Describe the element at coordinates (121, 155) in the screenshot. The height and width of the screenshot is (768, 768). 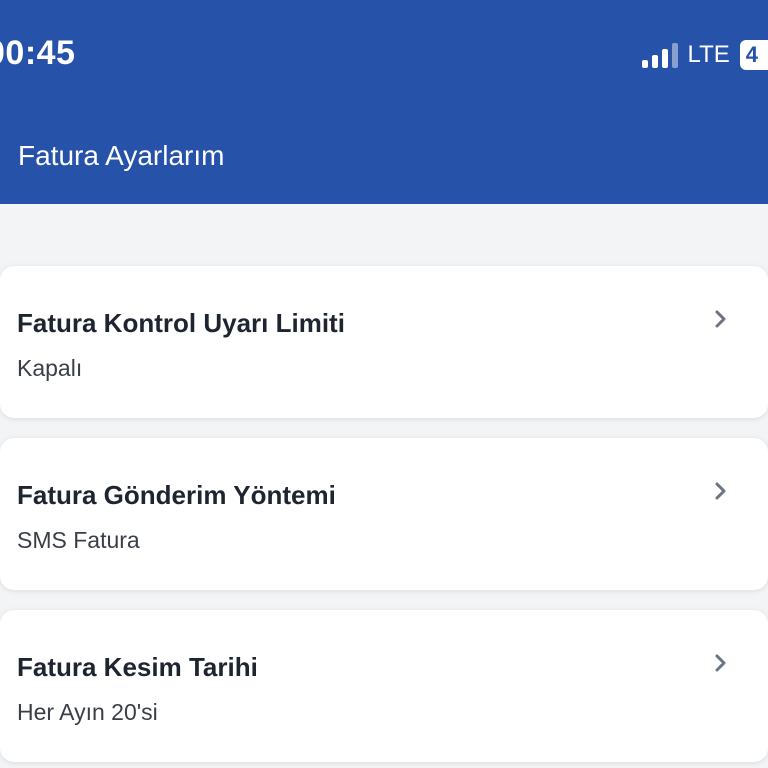
I see `page-title: Fatura Ayarlarım` at that location.